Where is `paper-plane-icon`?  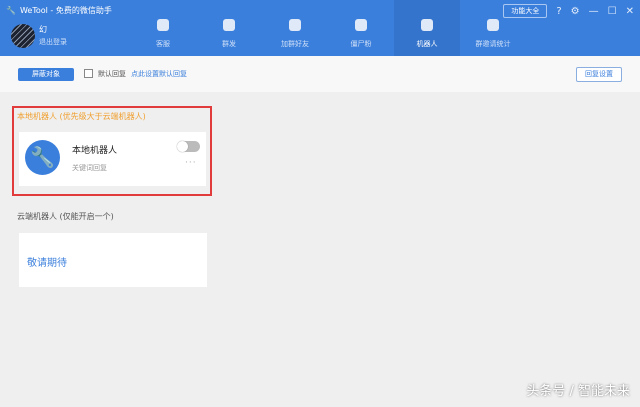
paper-plane-icon is located at coordinates (229, 25).